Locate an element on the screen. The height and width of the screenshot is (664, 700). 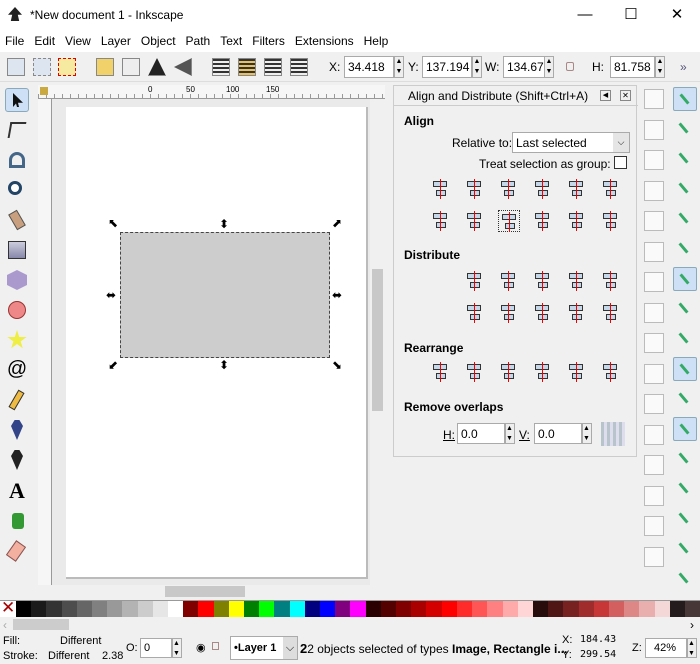
spiral-tool-icon: @ is located at coordinates (17, 370).